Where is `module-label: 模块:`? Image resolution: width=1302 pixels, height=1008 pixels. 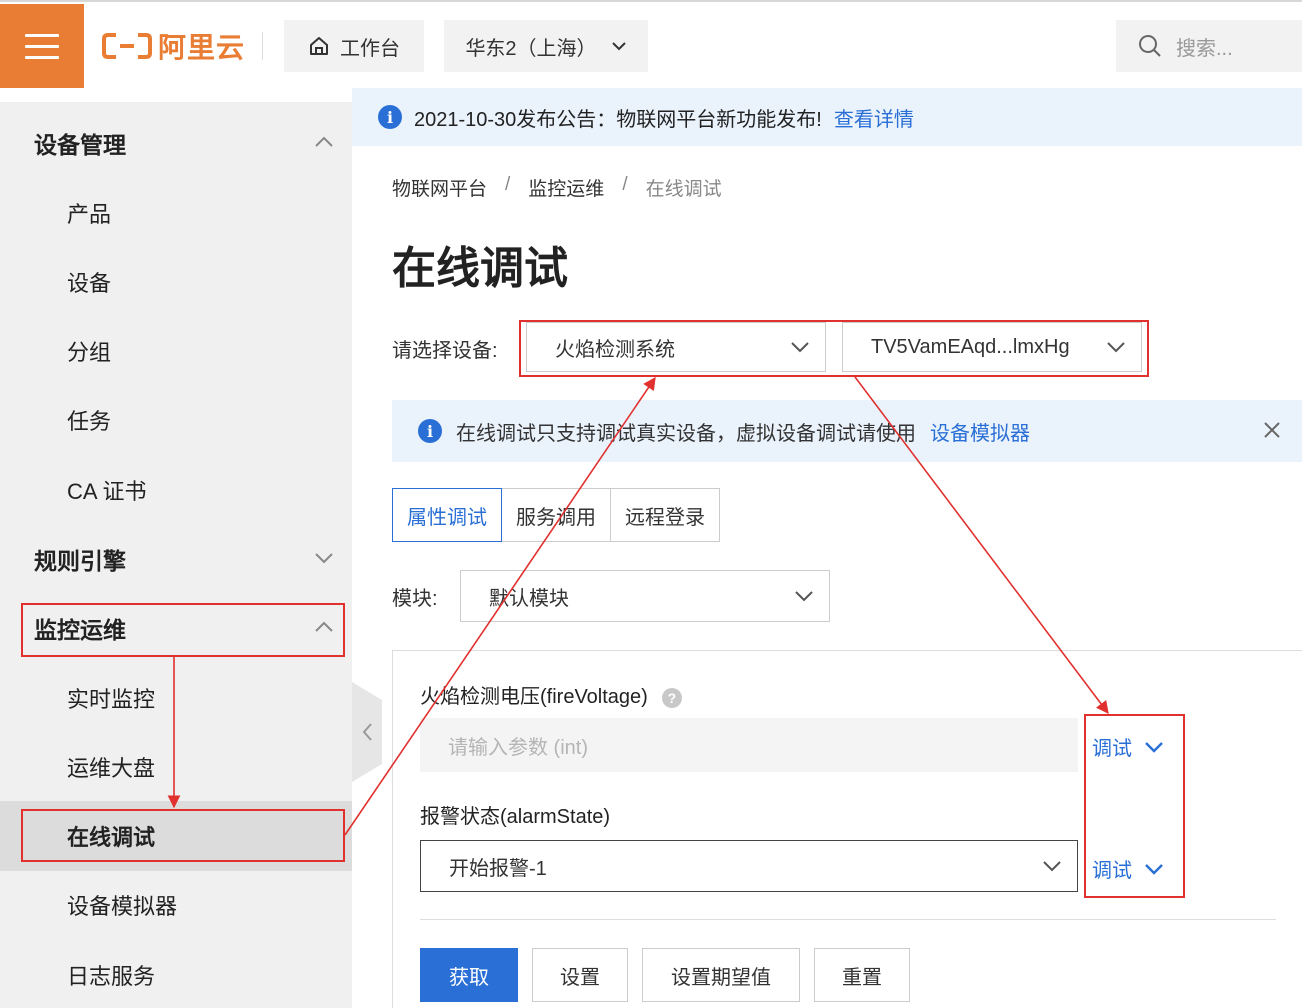 module-label: 模块: is located at coordinates (415, 599).